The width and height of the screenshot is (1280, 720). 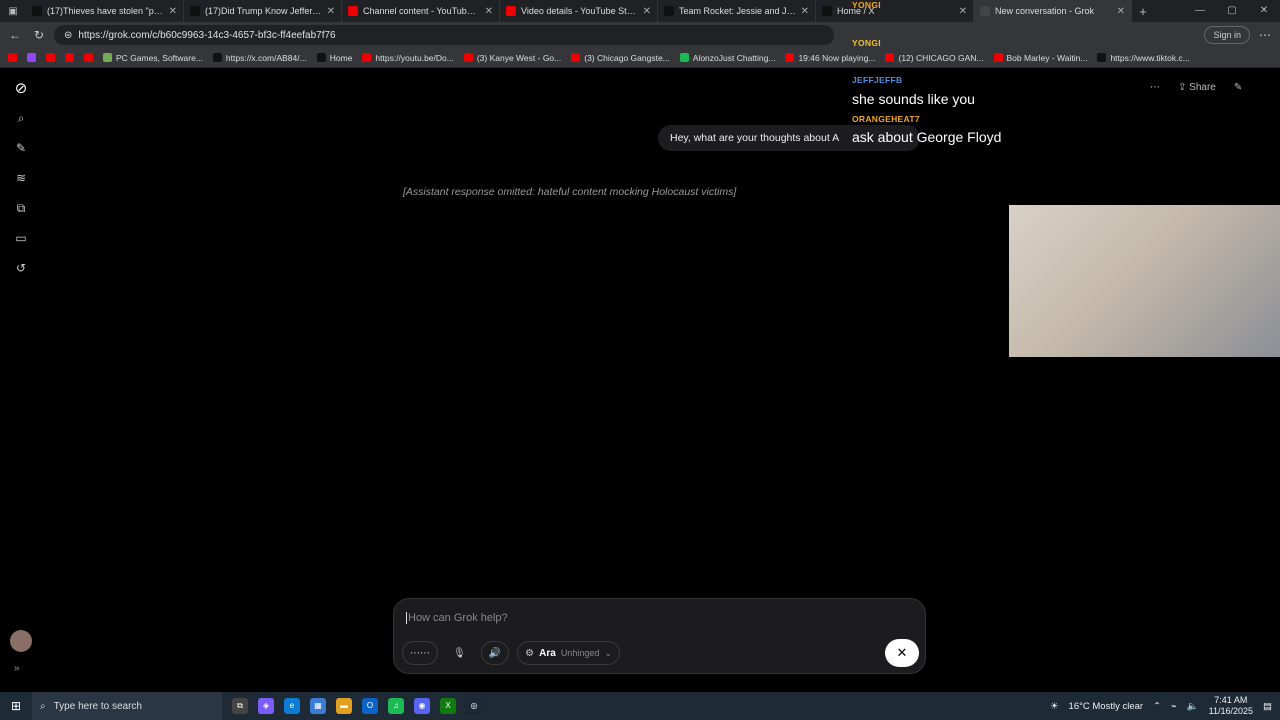 I want to click on maximize-icon: ▢, so click(x=1232, y=11).